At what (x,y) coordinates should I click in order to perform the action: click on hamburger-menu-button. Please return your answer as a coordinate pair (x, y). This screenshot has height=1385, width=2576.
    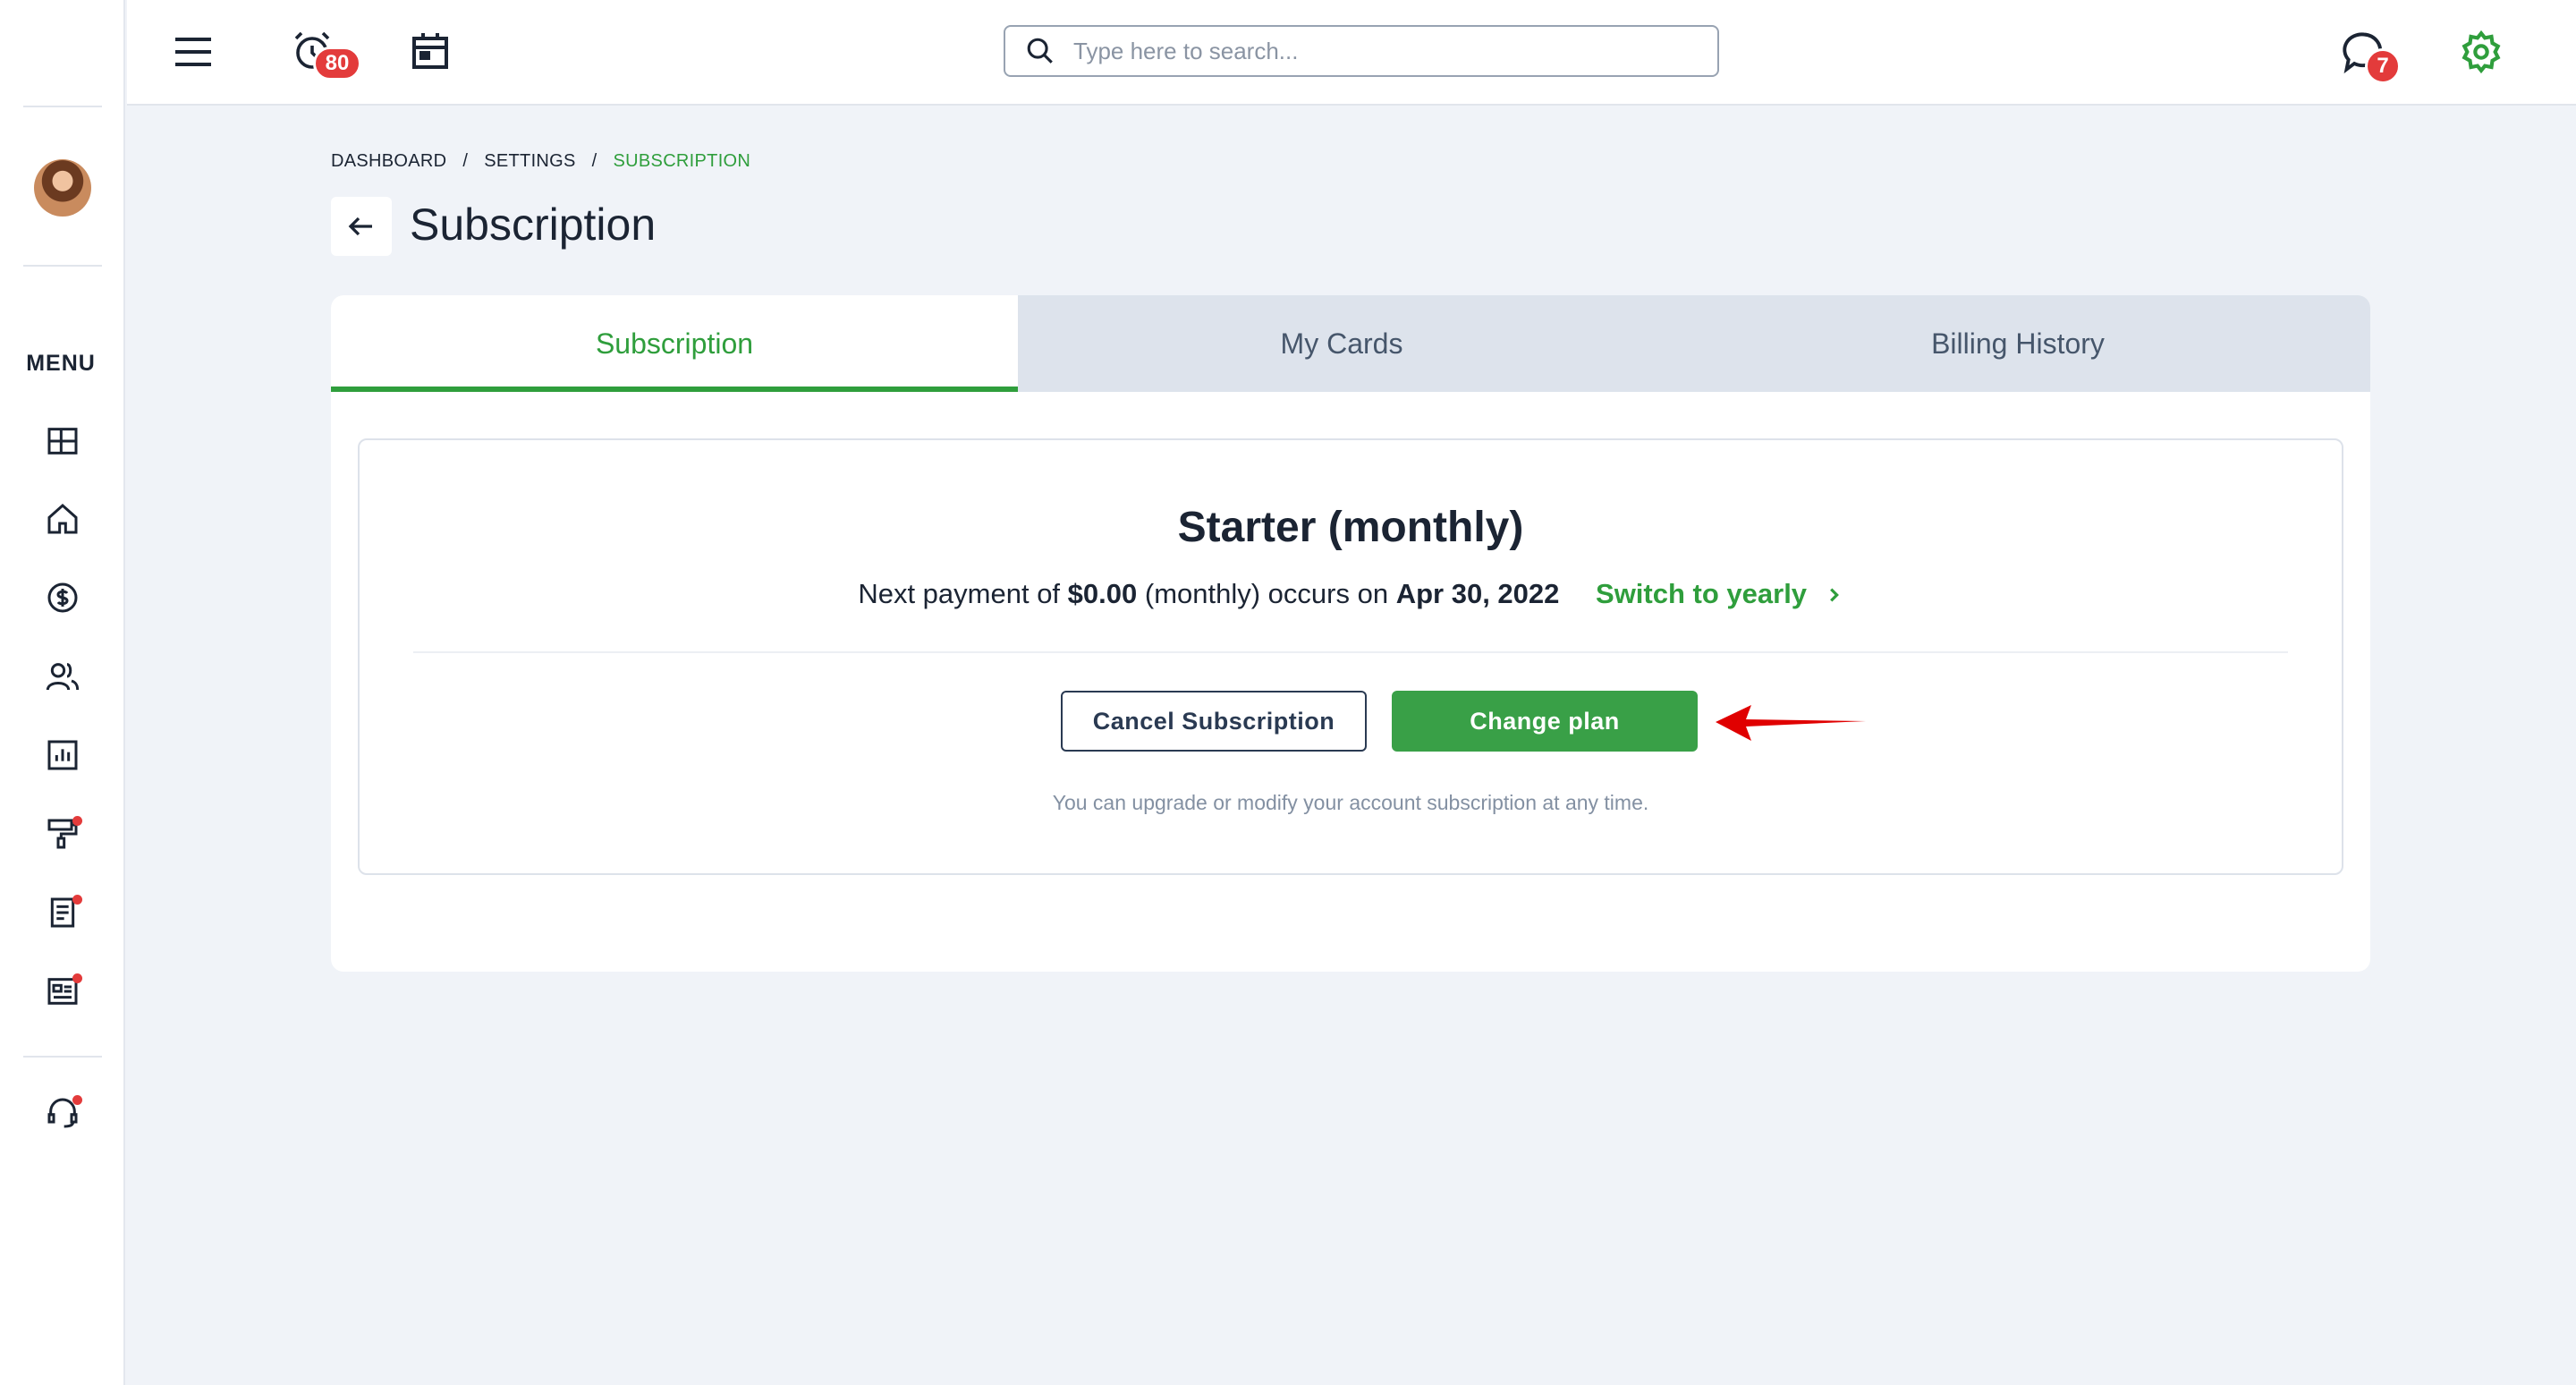
    Looking at the image, I should click on (193, 51).